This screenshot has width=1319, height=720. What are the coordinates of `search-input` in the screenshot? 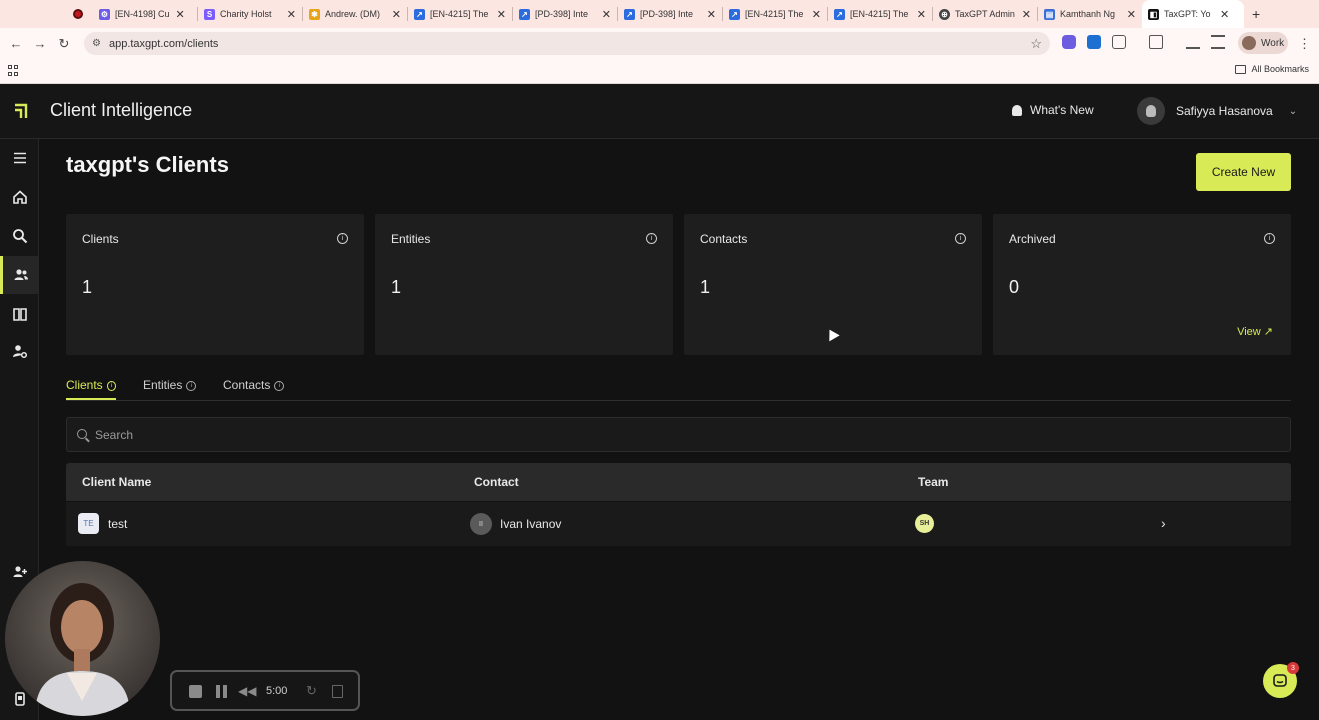 It's located at (685, 434).